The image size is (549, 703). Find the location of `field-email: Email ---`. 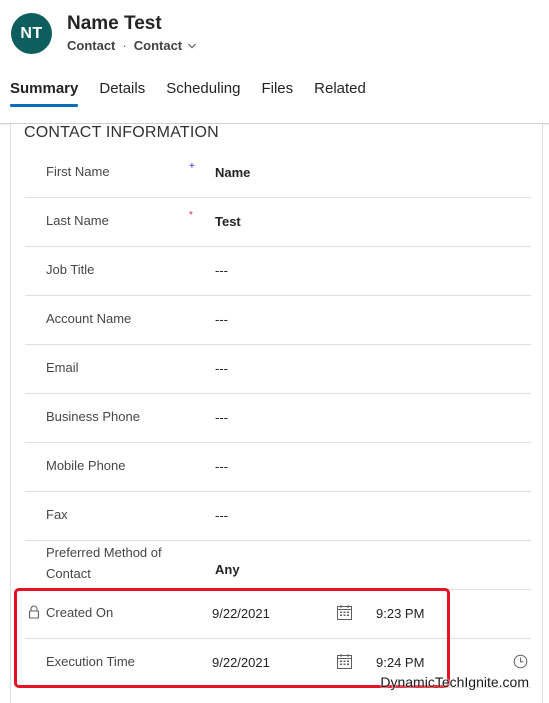

field-email: Email --- is located at coordinates (278, 369).